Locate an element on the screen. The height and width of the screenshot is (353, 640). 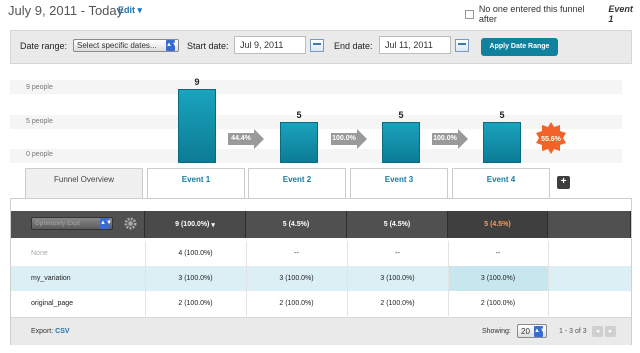
header-event-2: 5 (4.5%) is located at coordinates (296, 224).